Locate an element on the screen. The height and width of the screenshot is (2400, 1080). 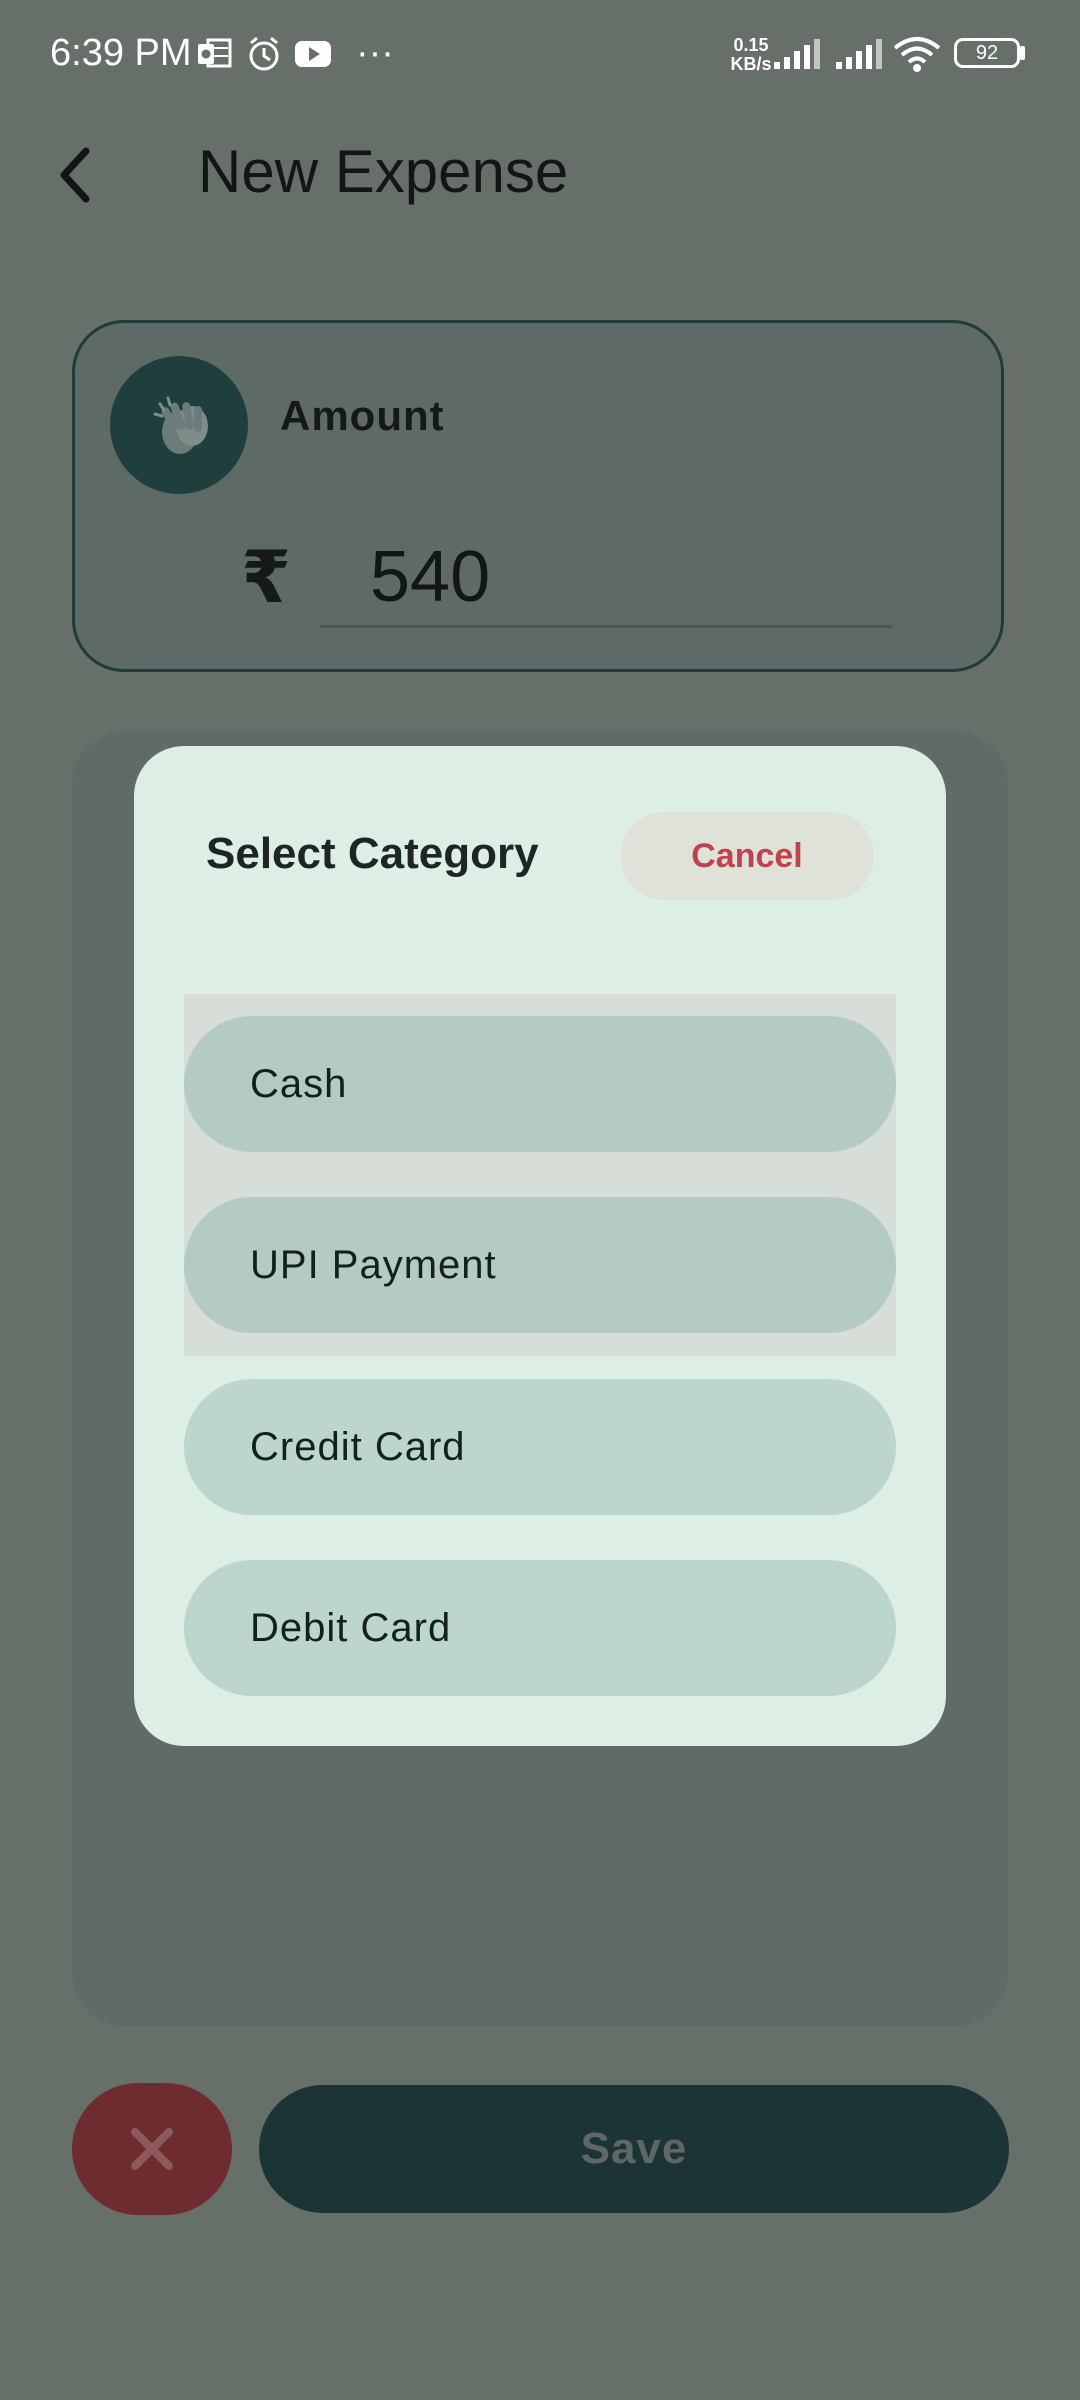
back-button is located at coordinates (90, 175).